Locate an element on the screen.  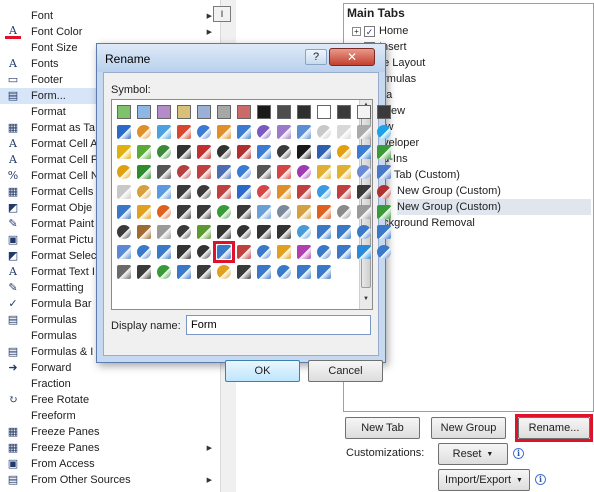
cancel-button: Cancel is located at coordinates (345, 371).